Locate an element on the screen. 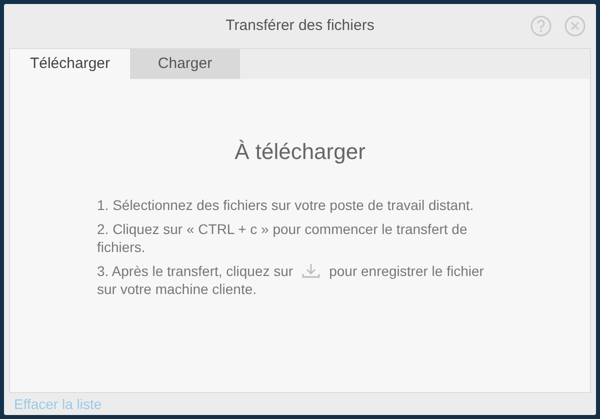 The height and width of the screenshot is (419, 600). help-icon is located at coordinates (541, 26).